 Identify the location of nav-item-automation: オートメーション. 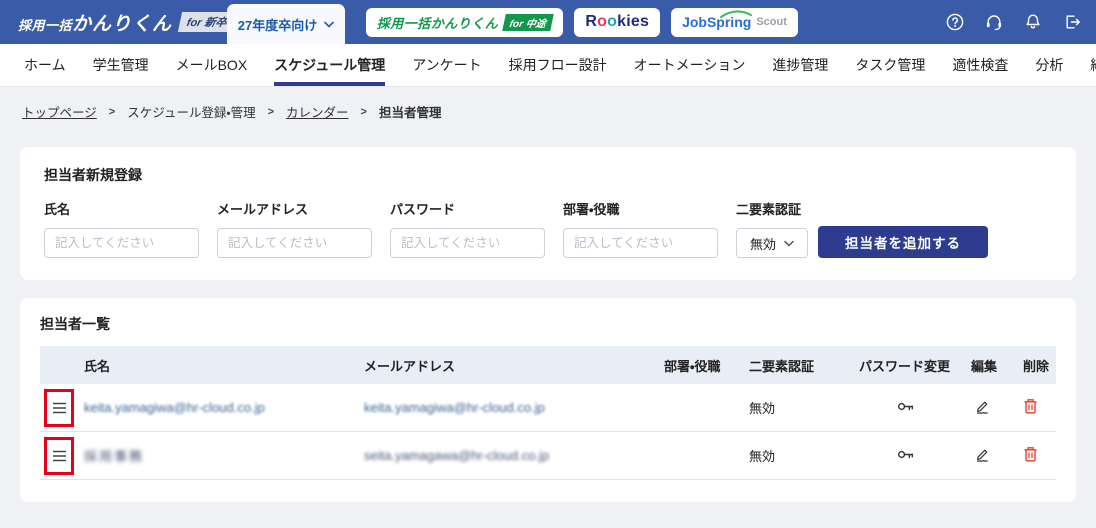
(690, 65).